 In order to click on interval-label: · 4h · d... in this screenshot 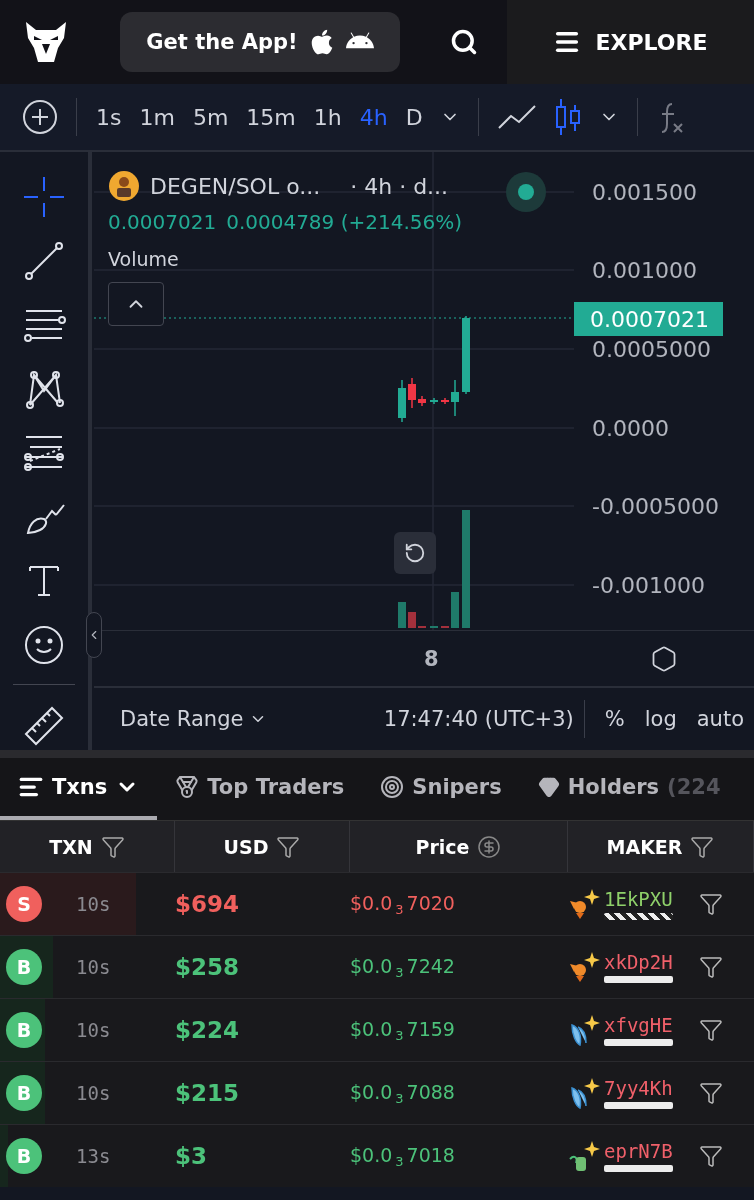, I will do `click(399, 186)`.